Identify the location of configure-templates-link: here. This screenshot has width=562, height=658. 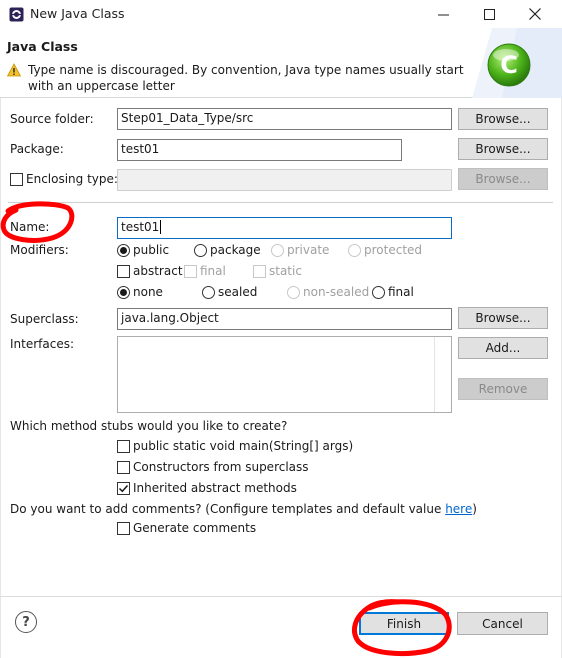
(458, 509).